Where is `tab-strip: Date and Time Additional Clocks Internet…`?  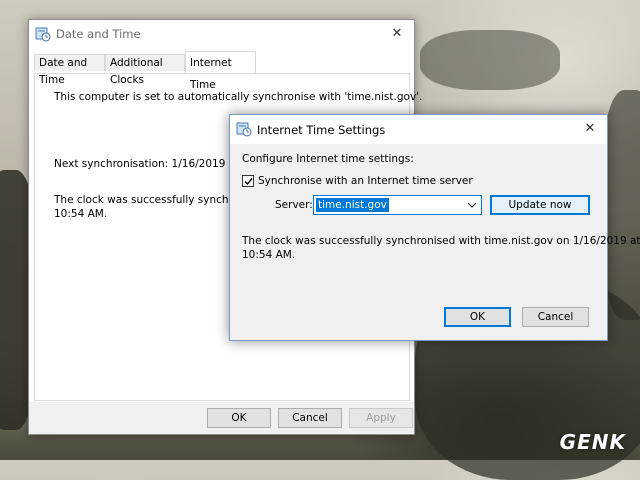 tab-strip: Date and Time Additional Clocks Internet… is located at coordinates (222, 71).